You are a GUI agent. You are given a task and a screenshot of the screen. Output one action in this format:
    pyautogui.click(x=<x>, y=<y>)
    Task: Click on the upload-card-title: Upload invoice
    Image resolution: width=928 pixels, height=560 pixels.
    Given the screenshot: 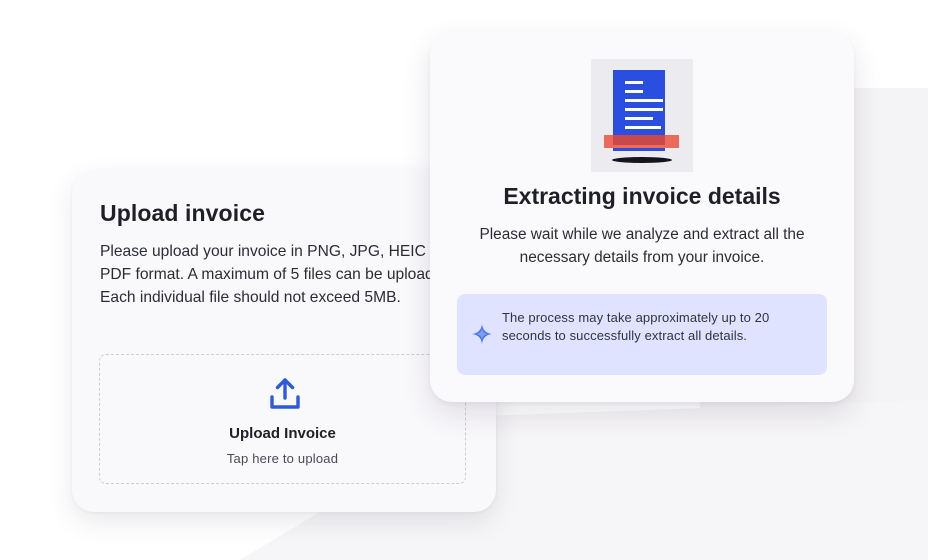 What is the action you would take?
    pyautogui.click(x=182, y=213)
    